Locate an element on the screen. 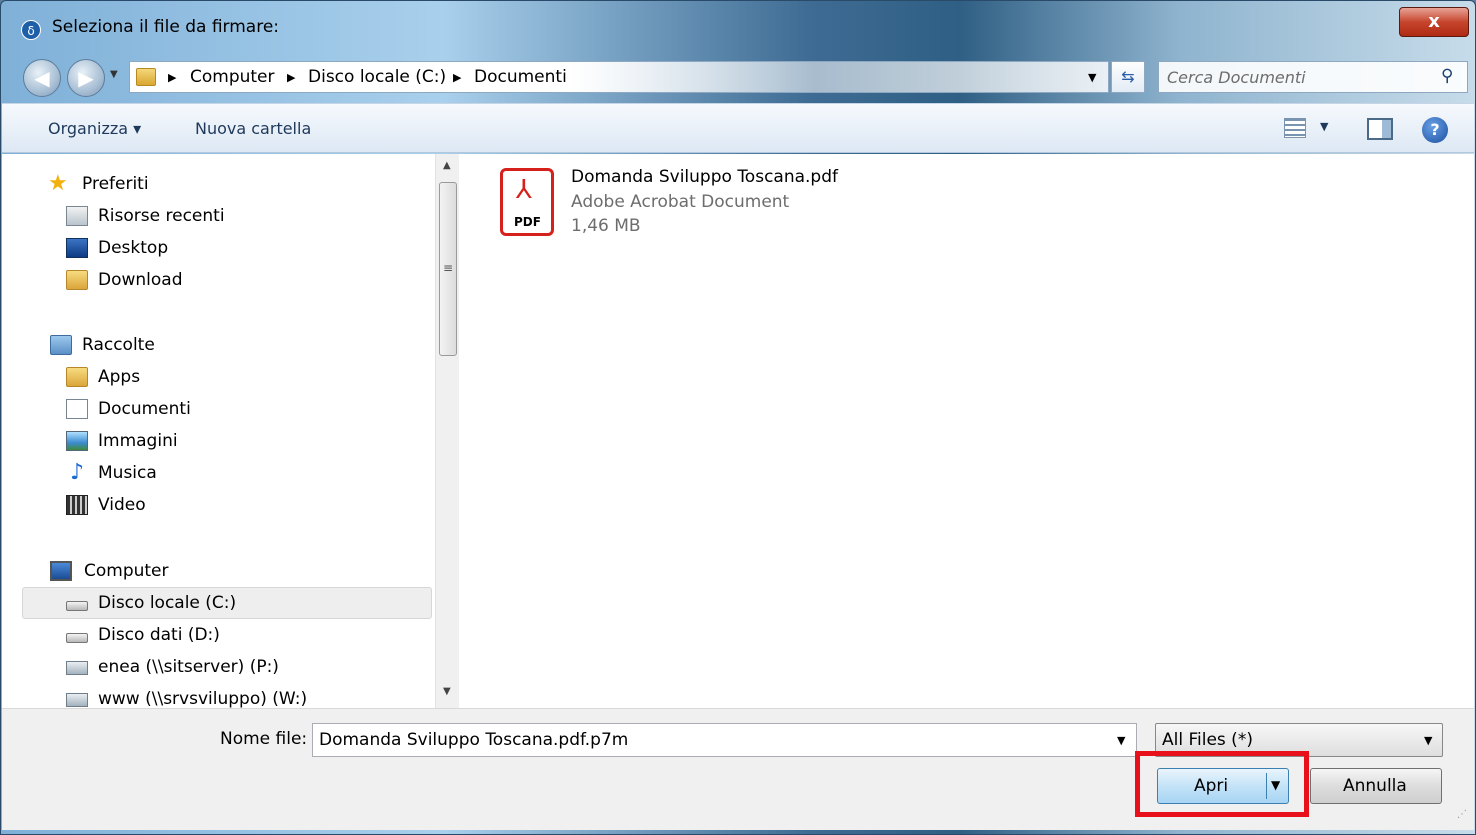 The height and width of the screenshot is (835, 1476). split-separator is located at coordinates (1266, 786).